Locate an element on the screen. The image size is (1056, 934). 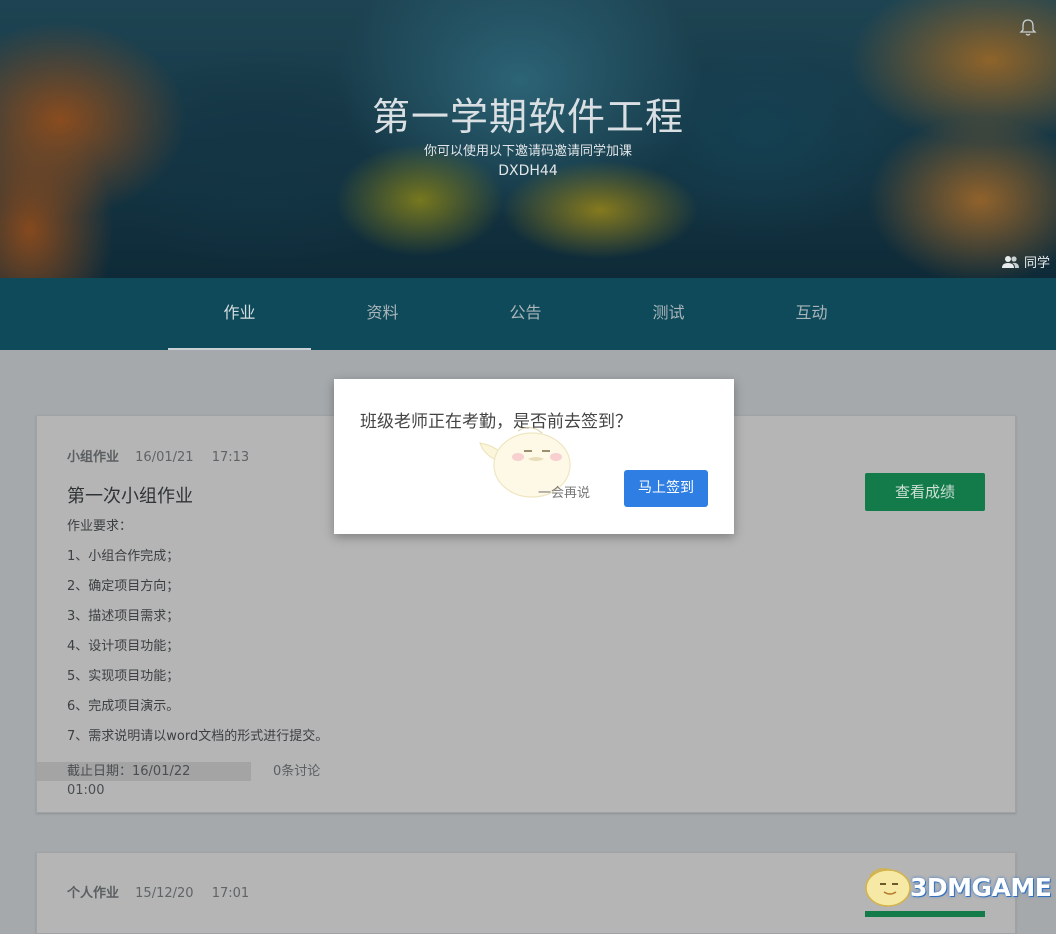
course-nav: 作业 资料 公告 测试 互动 is located at coordinates (528, 314).